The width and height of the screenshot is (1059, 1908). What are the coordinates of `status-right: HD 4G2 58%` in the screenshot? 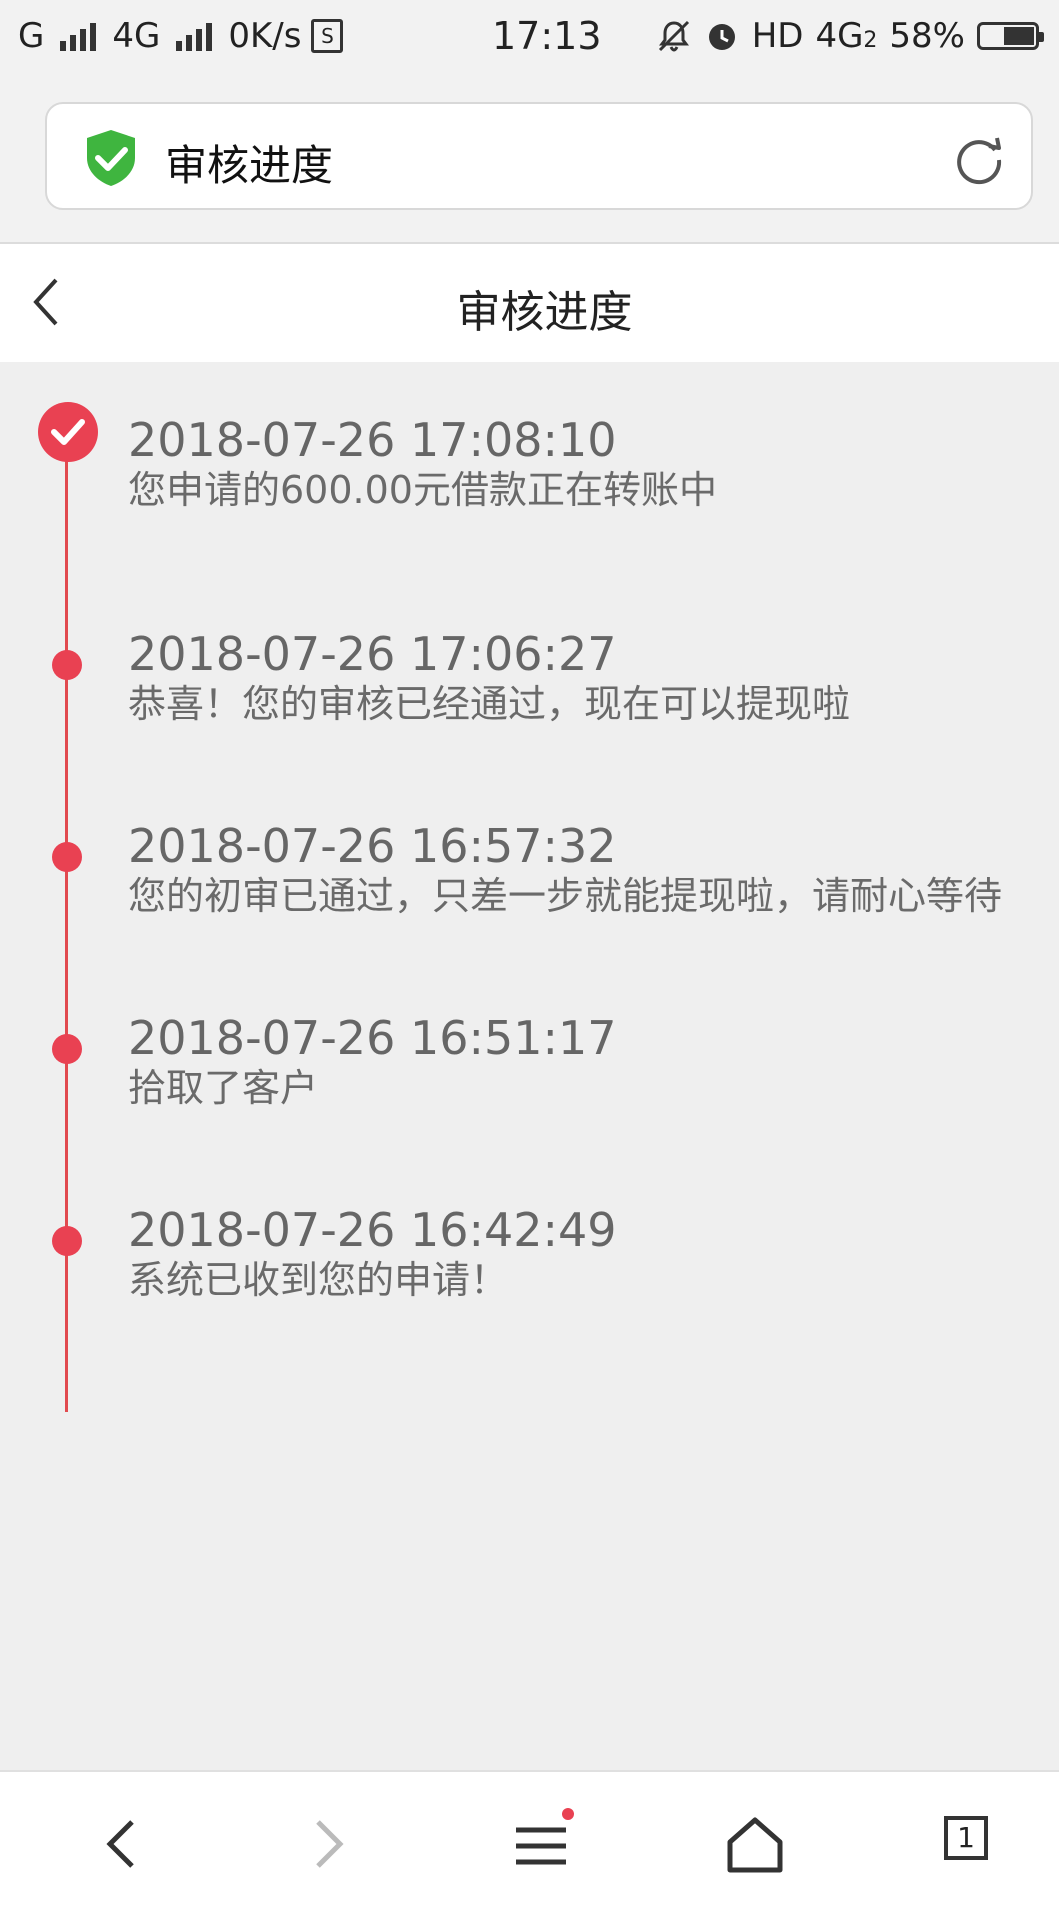 It's located at (850, 36).